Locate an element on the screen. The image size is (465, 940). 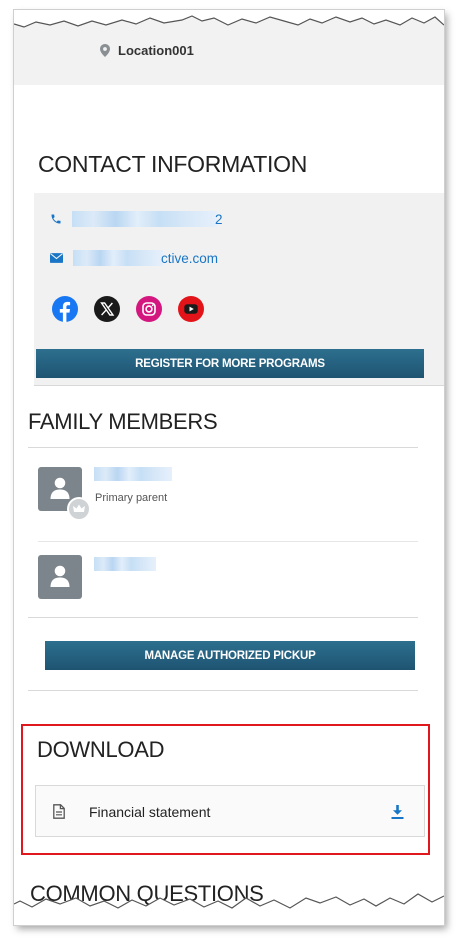
register-more-programs-button: REGISTER FOR MORE PROGRAMS is located at coordinates (230, 363).